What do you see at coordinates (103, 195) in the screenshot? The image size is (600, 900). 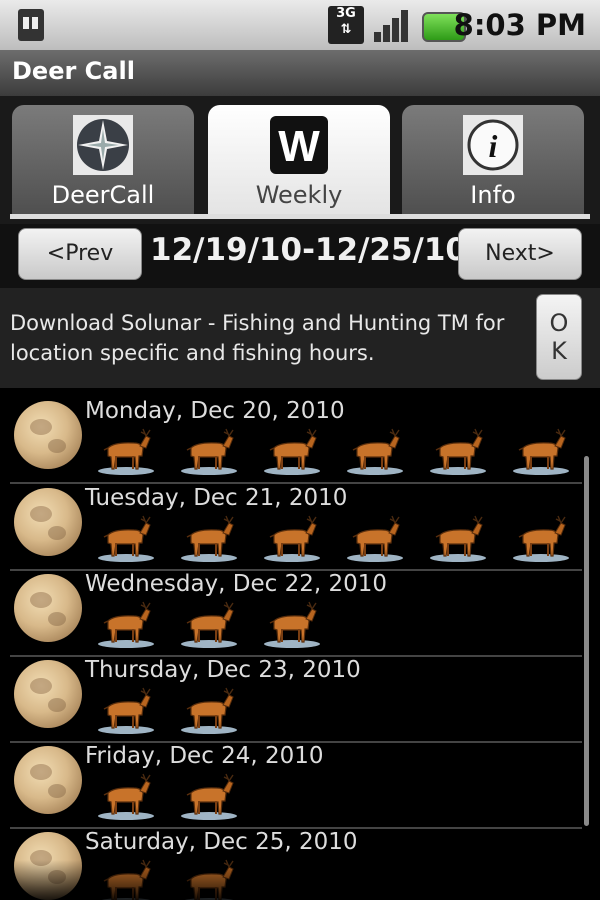 I see `tab-deercall-label: DeerCall` at bounding box center [103, 195].